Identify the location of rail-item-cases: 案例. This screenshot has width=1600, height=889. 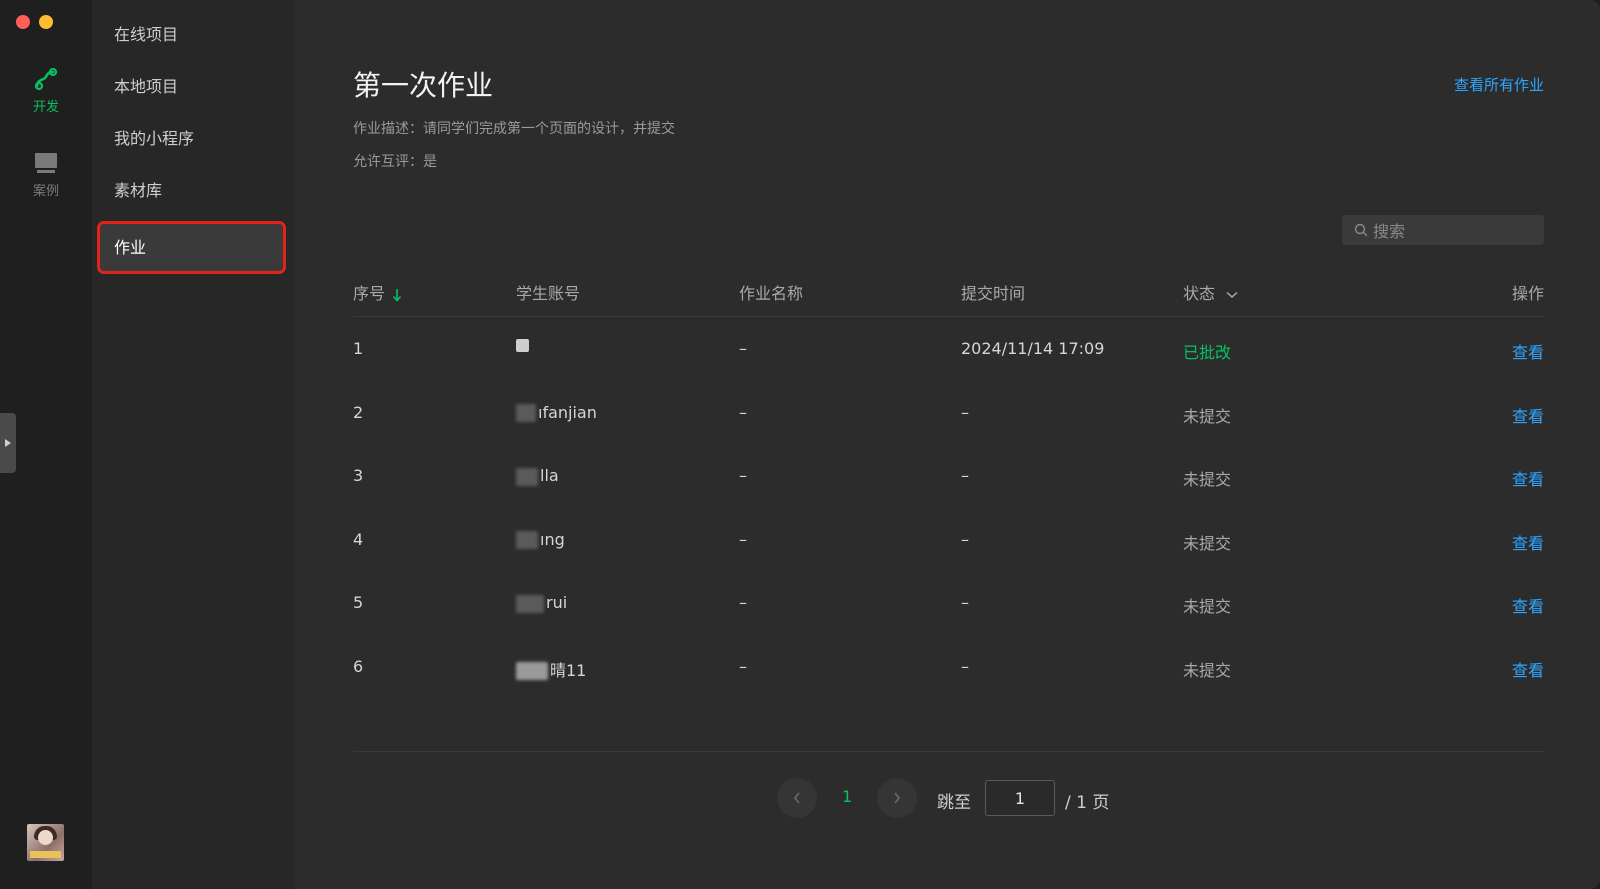
(46, 174).